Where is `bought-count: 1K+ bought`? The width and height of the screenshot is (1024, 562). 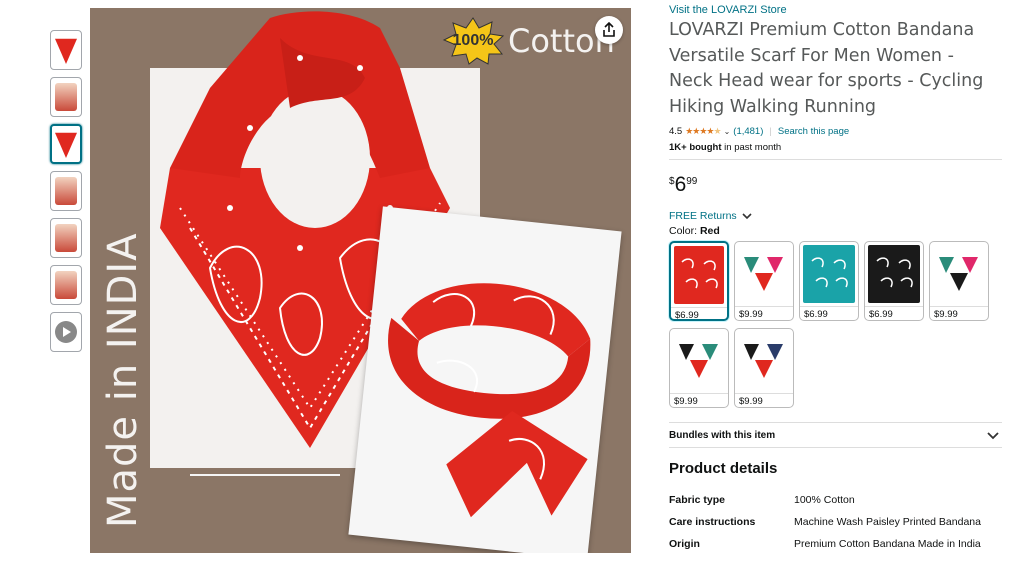
bought-count: 1K+ bought is located at coordinates (695, 147).